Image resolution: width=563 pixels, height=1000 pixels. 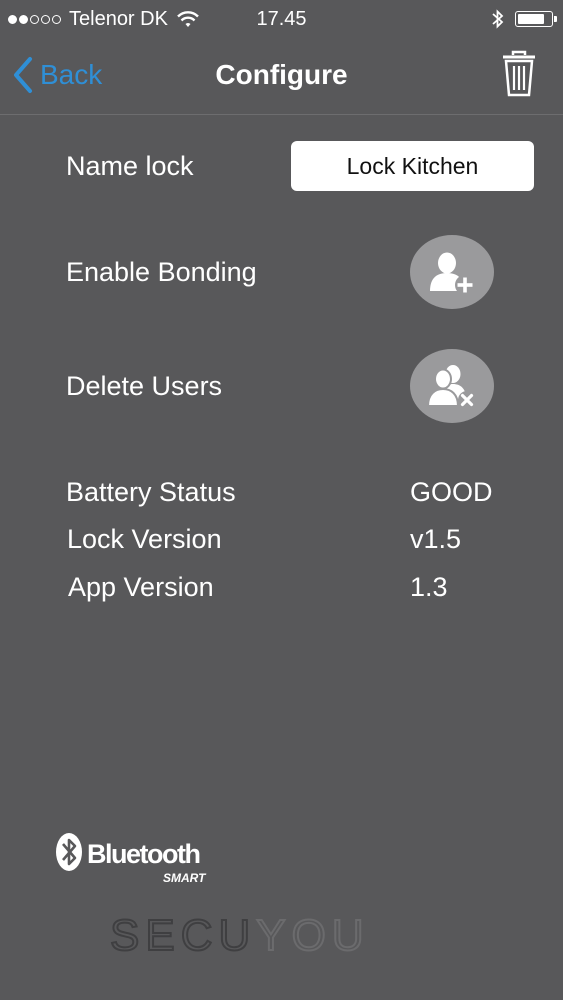 I want to click on brand-you: YOU, so click(x=312, y=935).